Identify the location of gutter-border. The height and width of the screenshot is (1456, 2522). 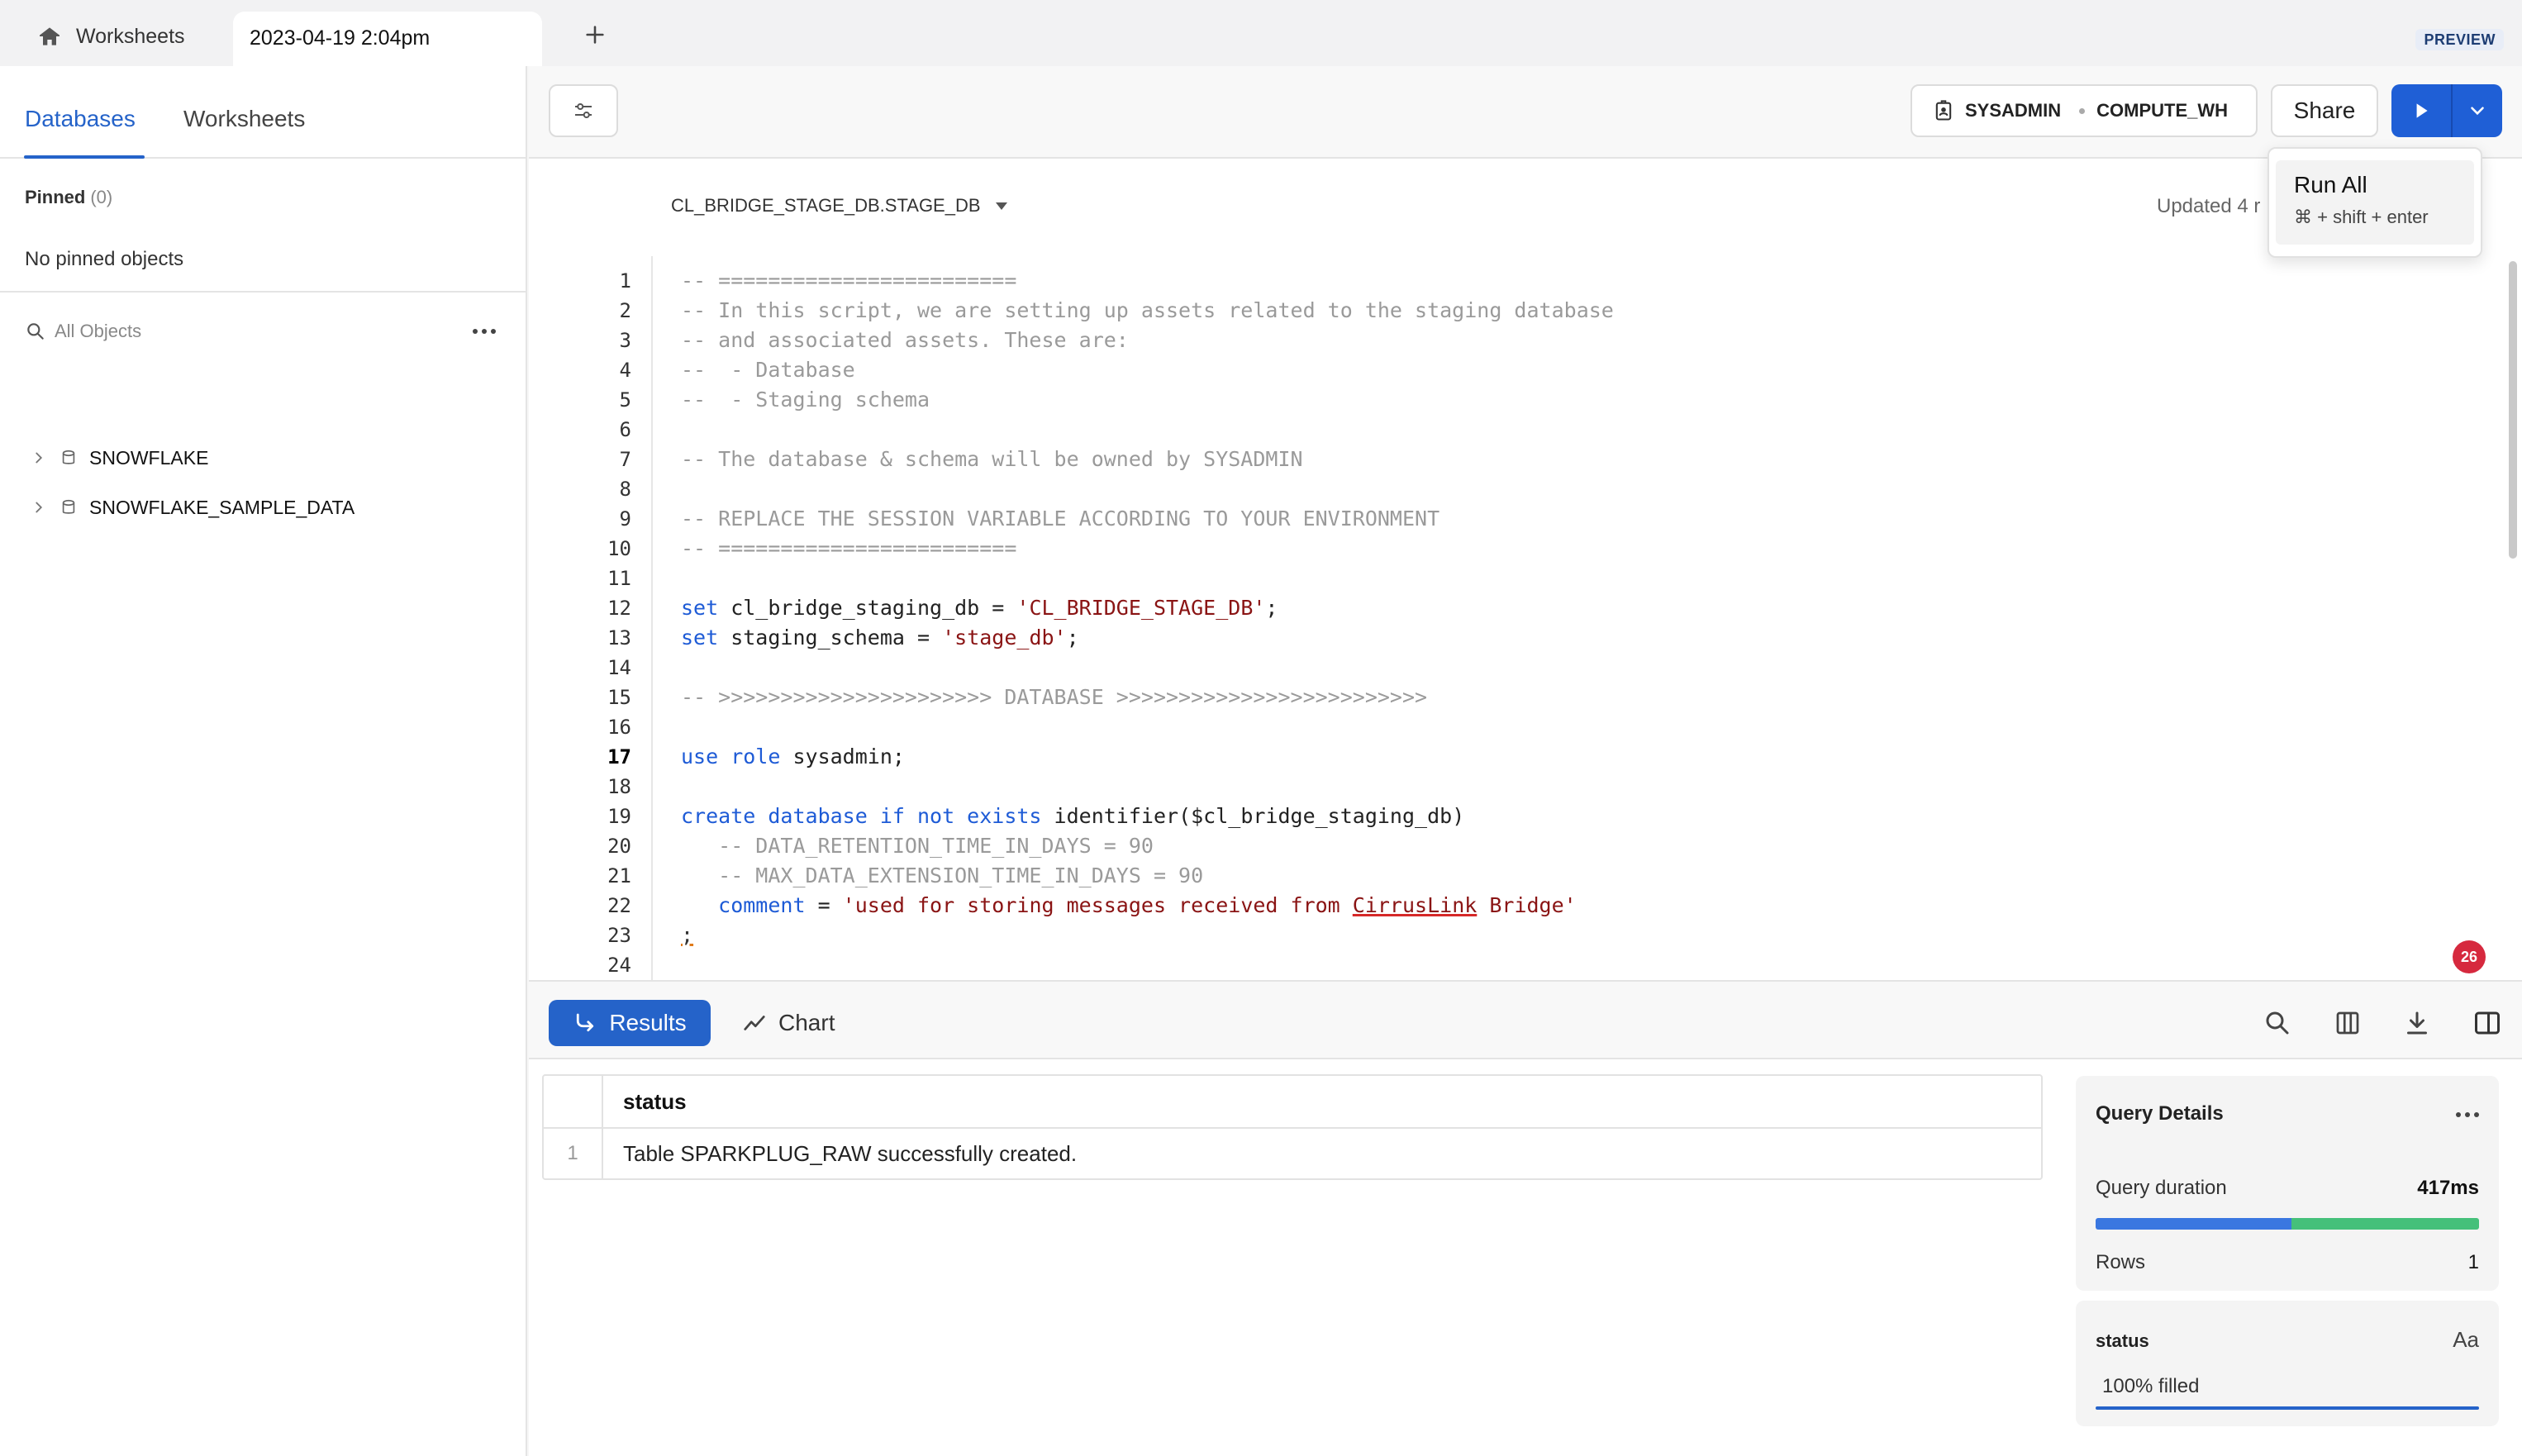
(652, 618).